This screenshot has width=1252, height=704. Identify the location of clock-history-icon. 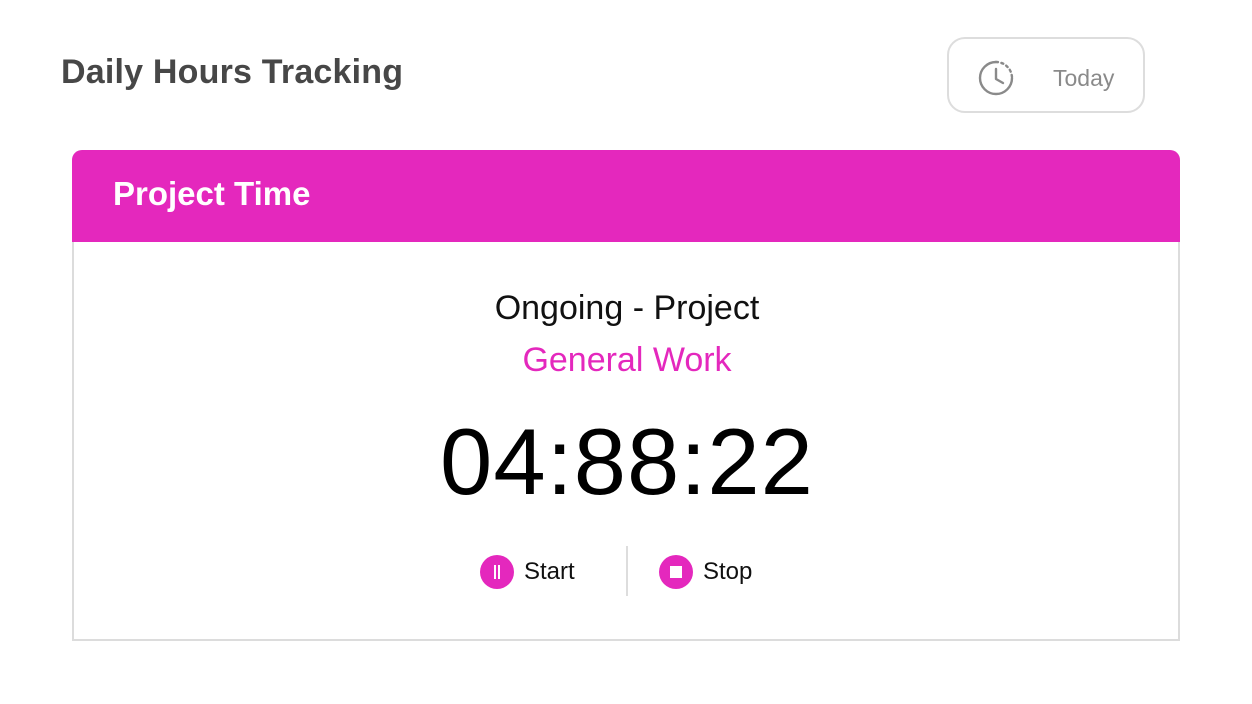
(996, 78).